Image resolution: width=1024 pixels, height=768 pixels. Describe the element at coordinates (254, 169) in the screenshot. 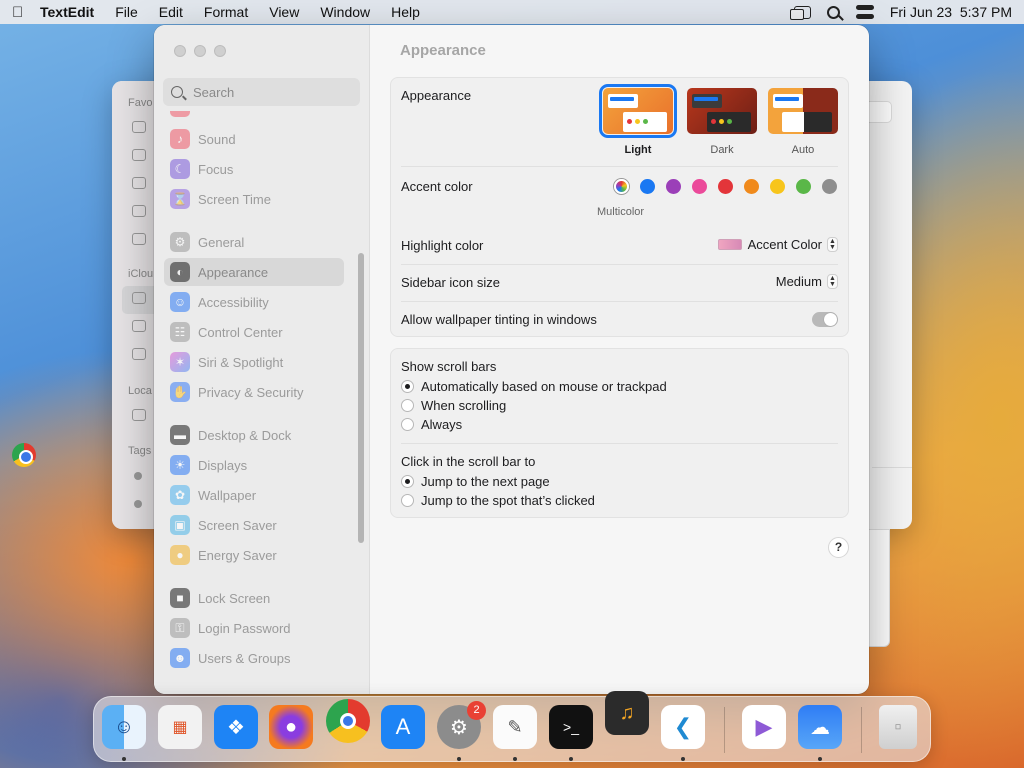

I see `sidebar-item-focus: ☾ Focus` at that location.